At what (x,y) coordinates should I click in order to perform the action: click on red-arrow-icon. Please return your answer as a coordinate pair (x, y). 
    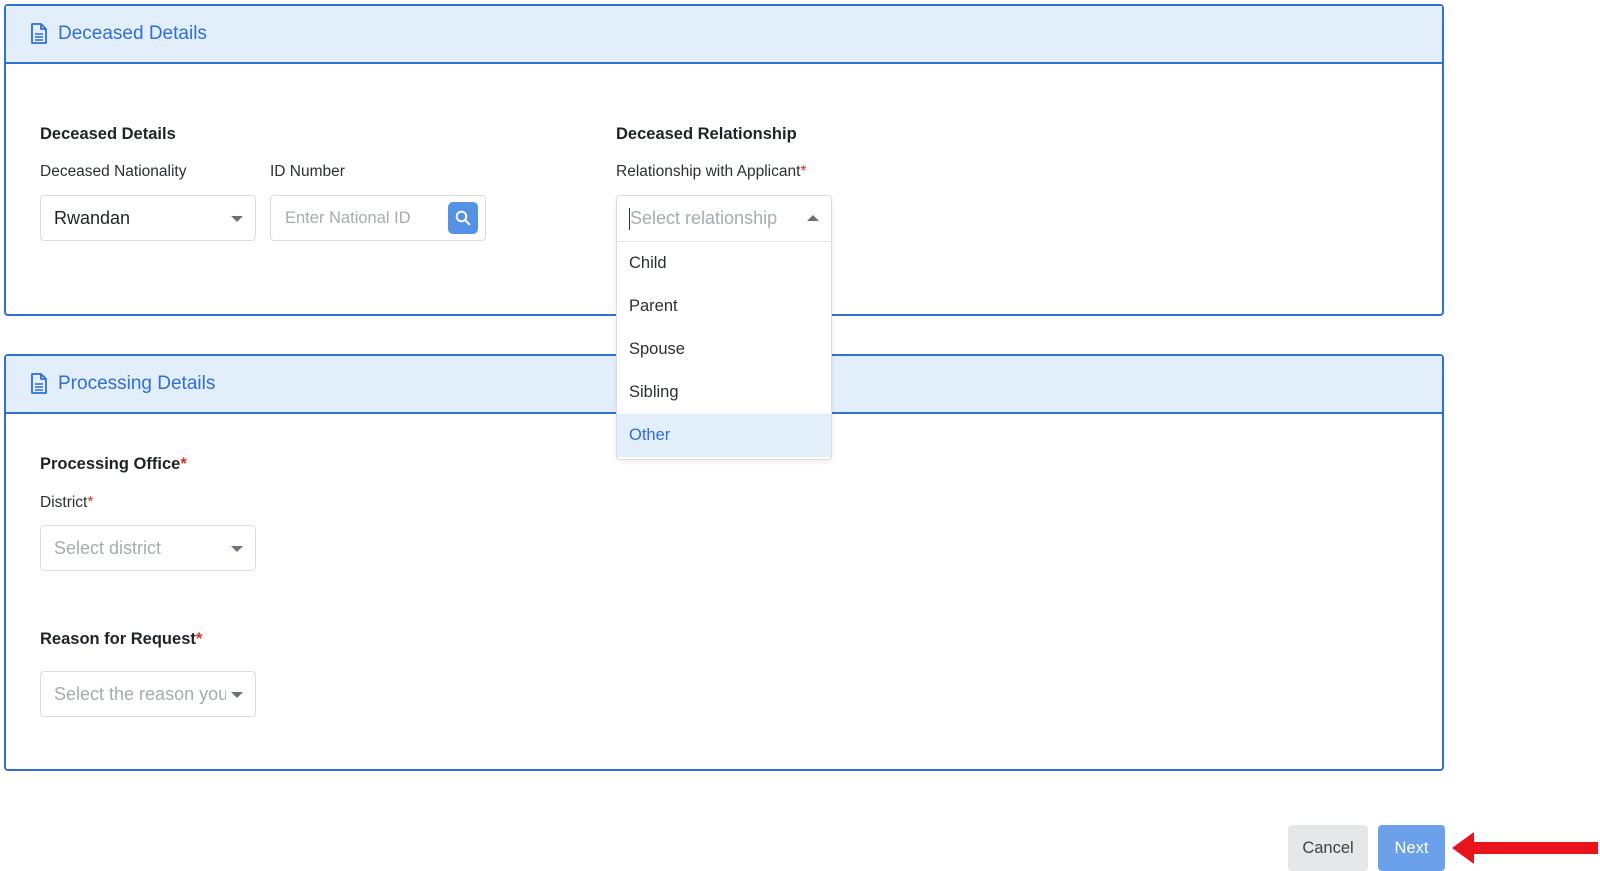
    Looking at the image, I should click on (1525, 848).